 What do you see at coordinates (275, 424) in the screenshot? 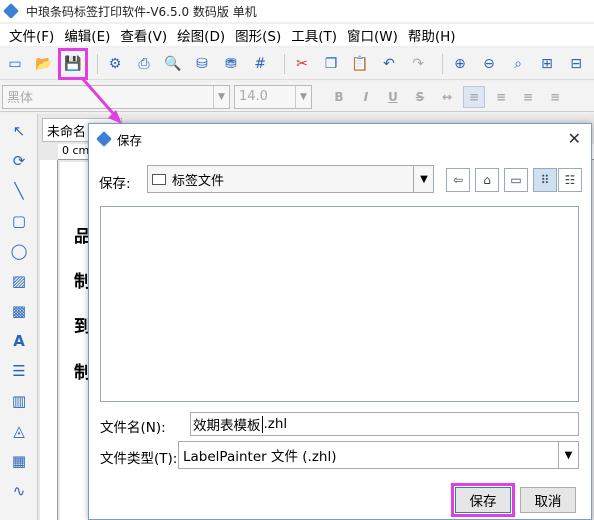
I see `filename-extension: .zhl` at bounding box center [275, 424].